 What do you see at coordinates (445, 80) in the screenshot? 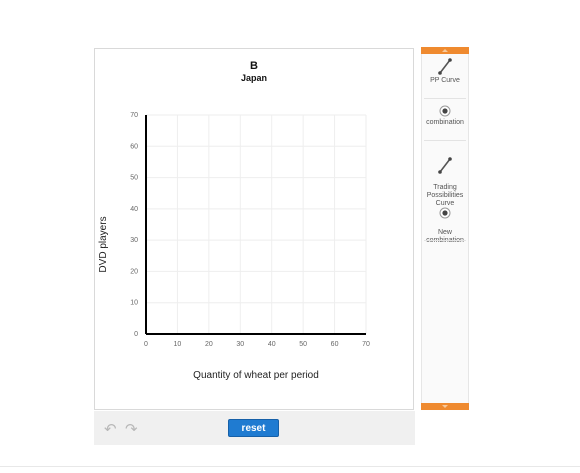
I see `tool-pp-curve-label: PP Curve` at bounding box center [445, 80].